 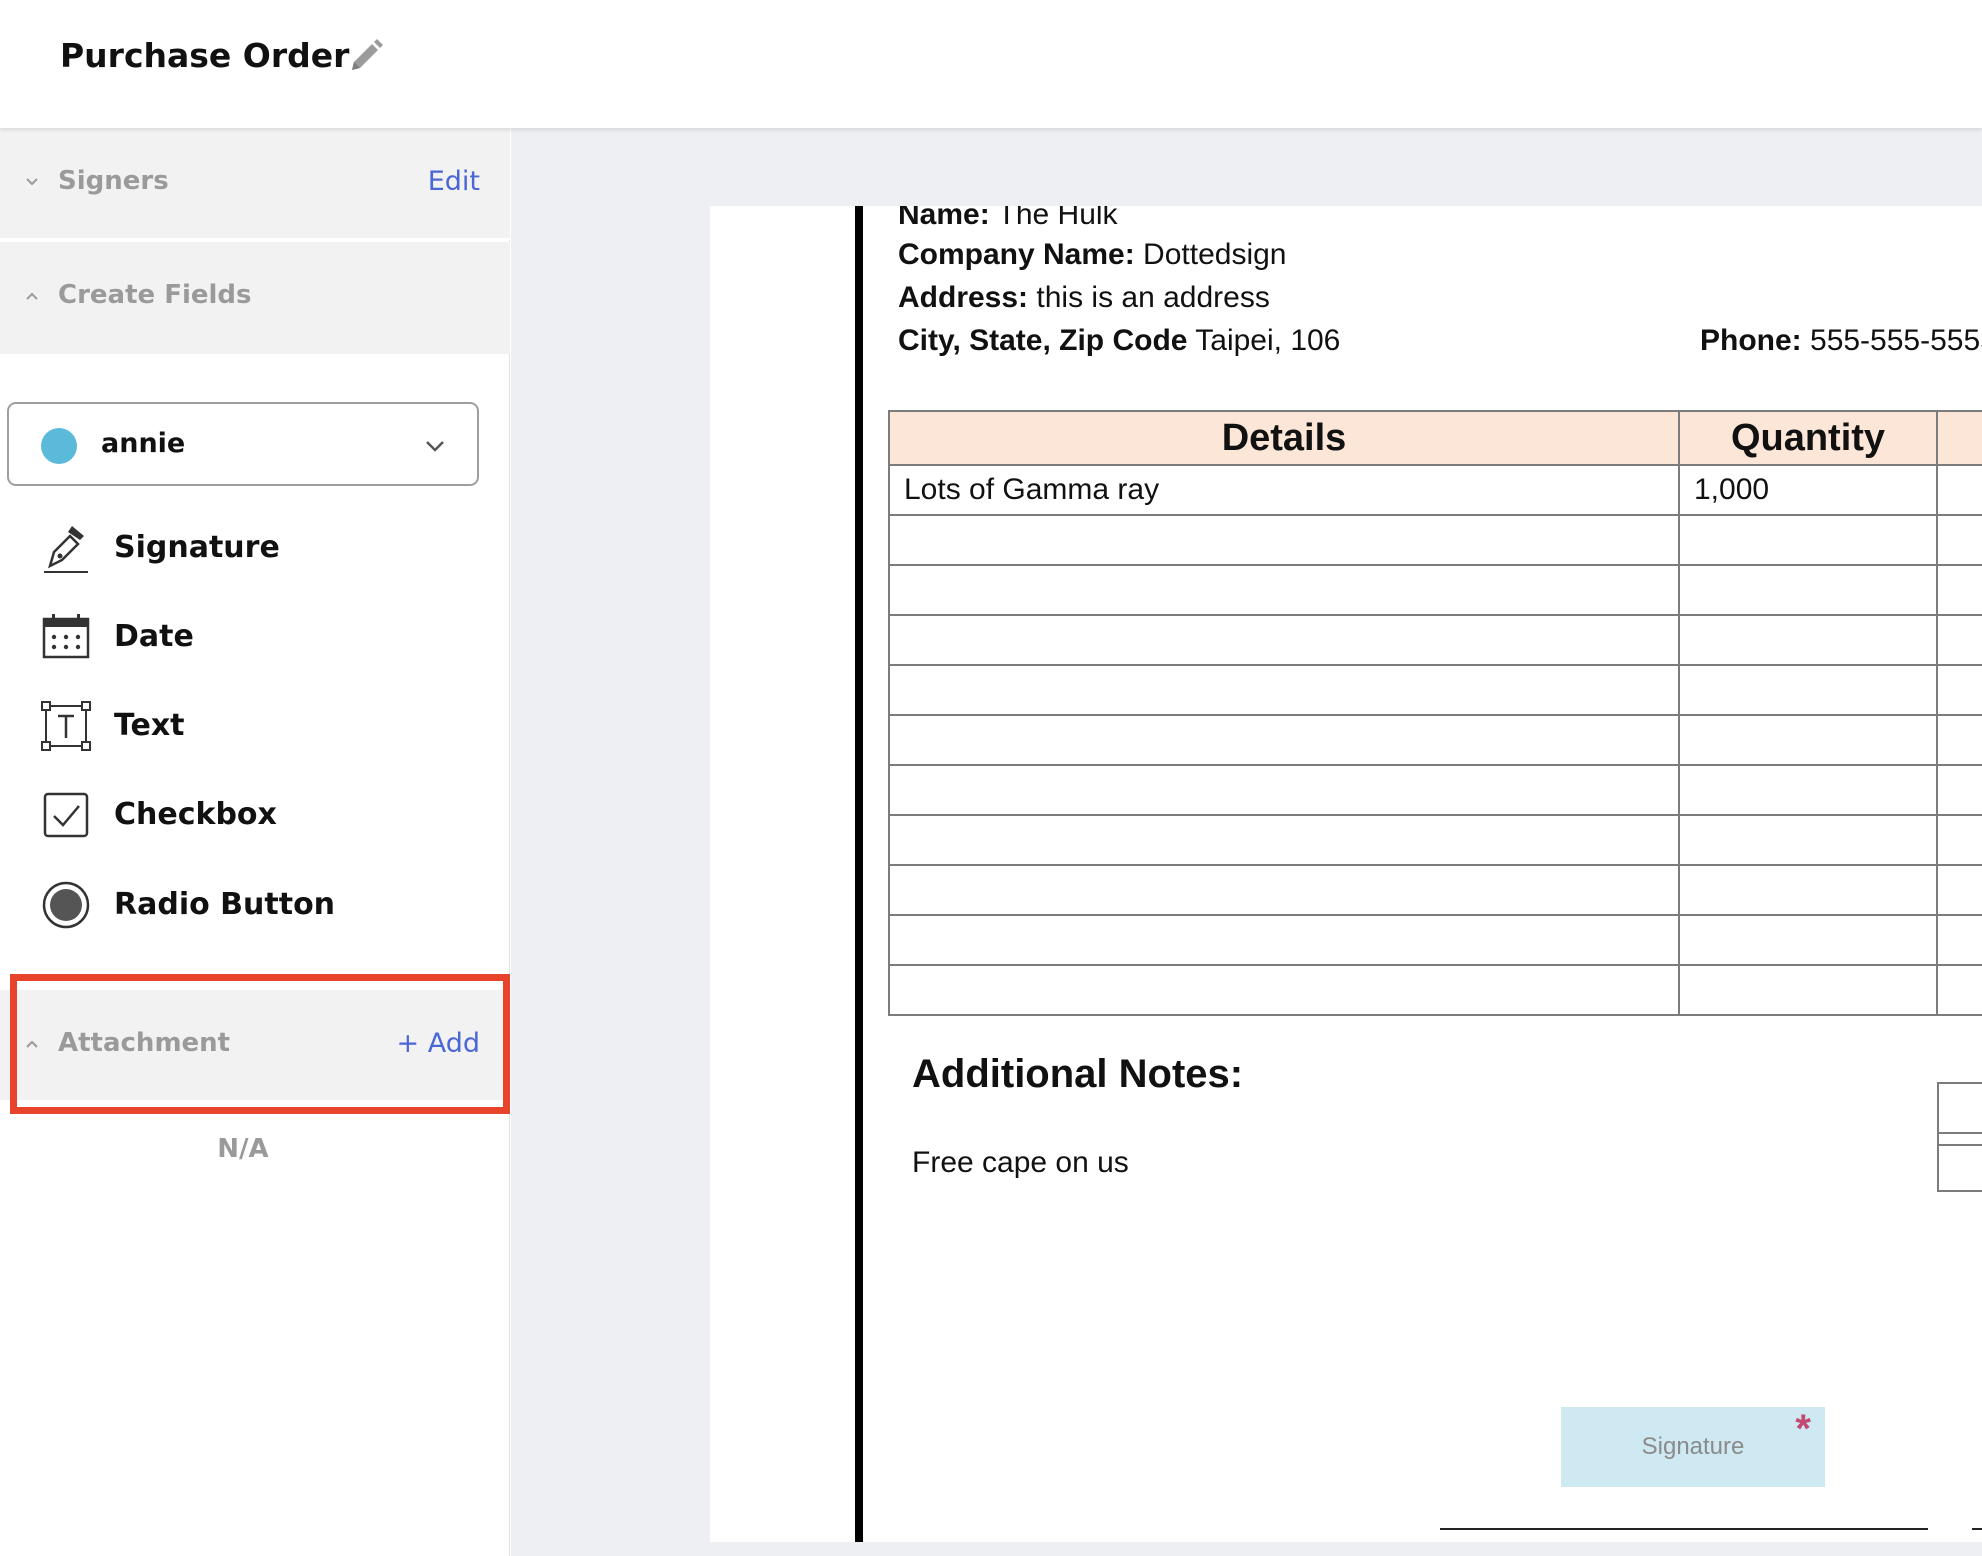 I want to click on city-line: City, State, Zip Code Taipei, 106, so click(x=1119, y=341).